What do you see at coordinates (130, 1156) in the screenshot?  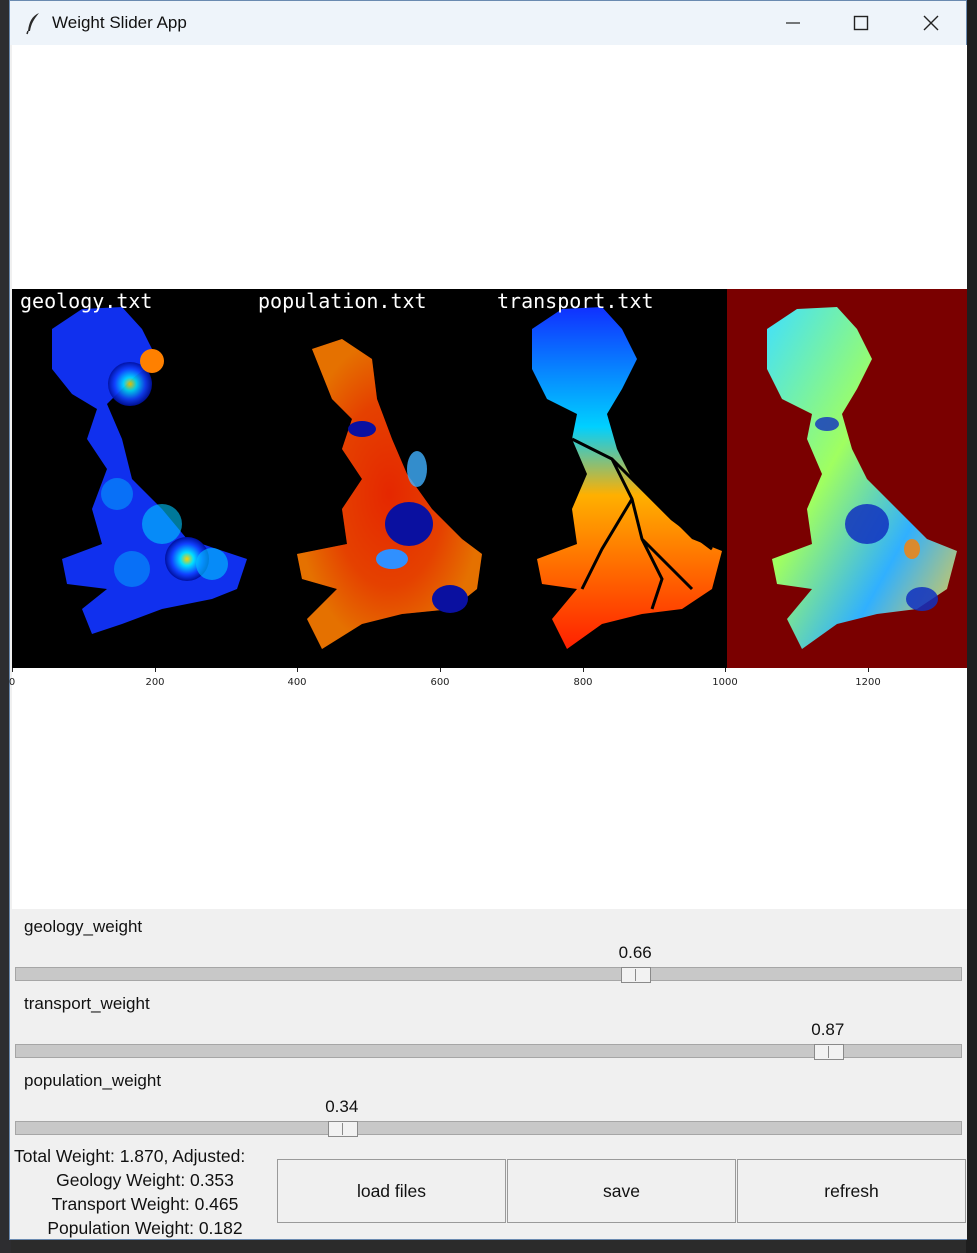 I see `total-weight-text: Total Weight: 1.870, Adjusted:` at bounding box center [130, 1156].